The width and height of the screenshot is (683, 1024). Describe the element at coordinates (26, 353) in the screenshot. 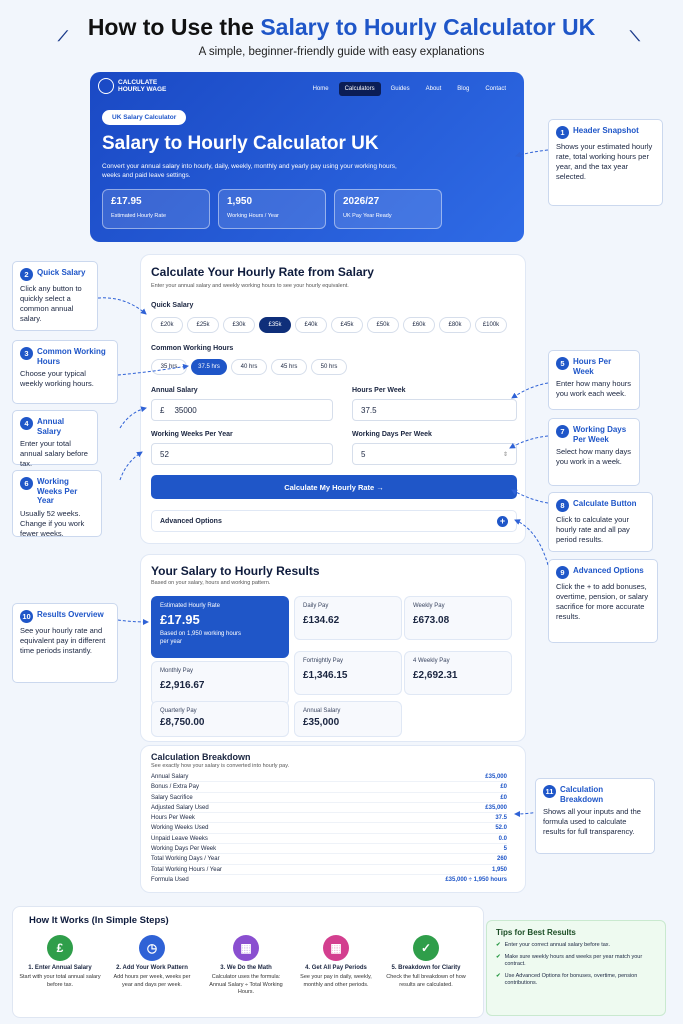

I see `callout-number: 3` at that location.